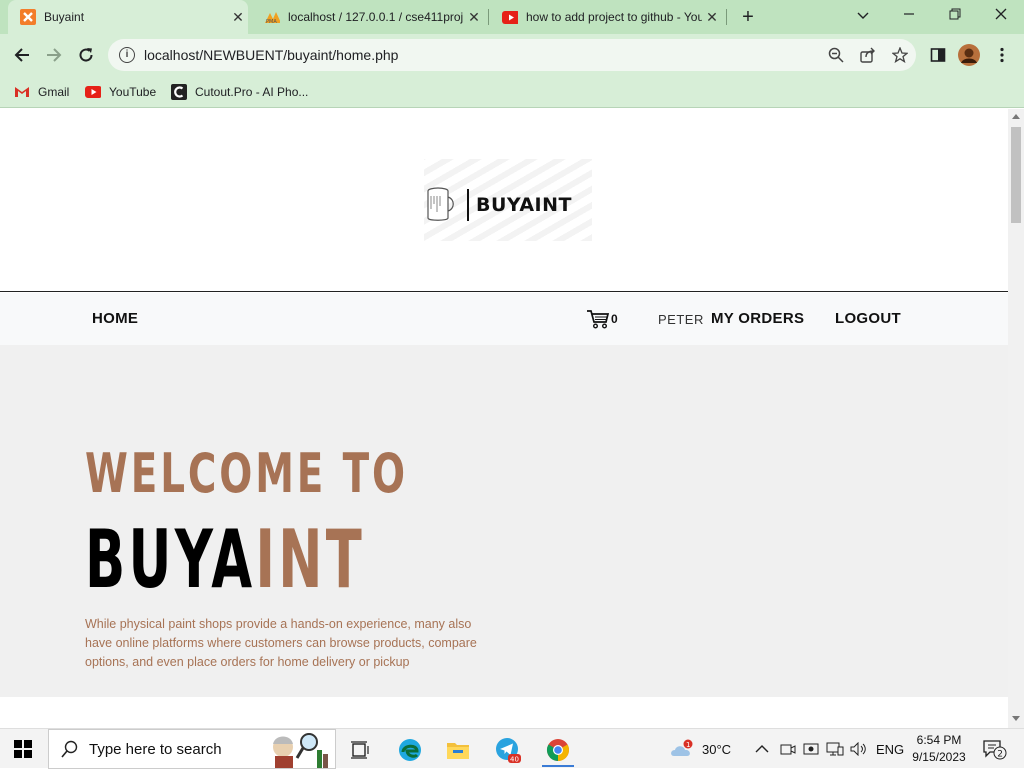 Image resolution: width=1024 pixels, height=769 pixels. I want to click on paint-bucket-icon, so click(440, 204).